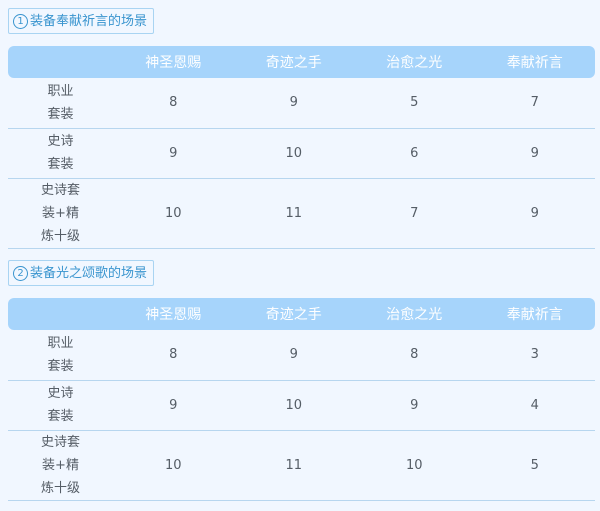 Image resolution: width=600 pixels, height=511 pixels. I want to click on table-row: 史诗套装+精炼十级 10 11 10 5, so click(301, 465).